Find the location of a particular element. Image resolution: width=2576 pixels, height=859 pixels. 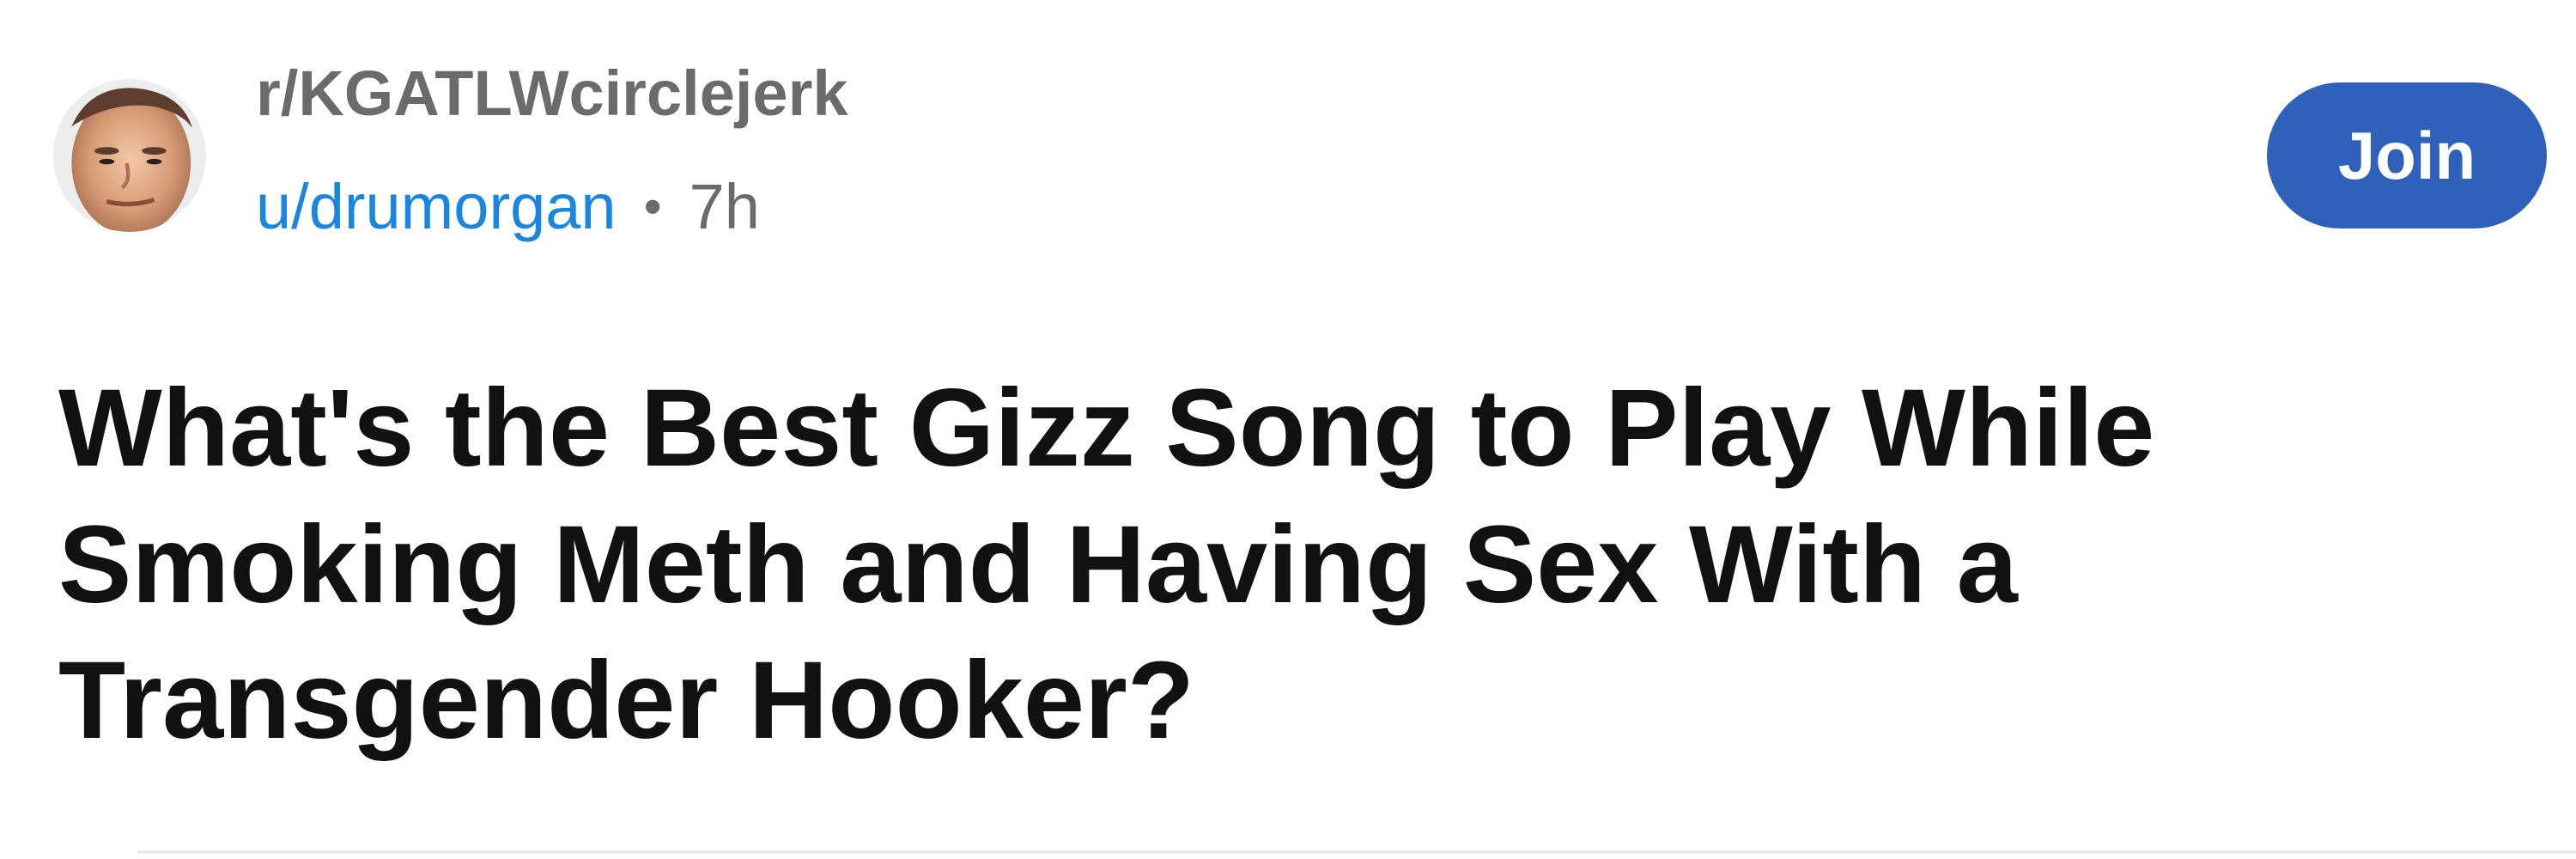

user-avatar is located at coordinates (129, 156).